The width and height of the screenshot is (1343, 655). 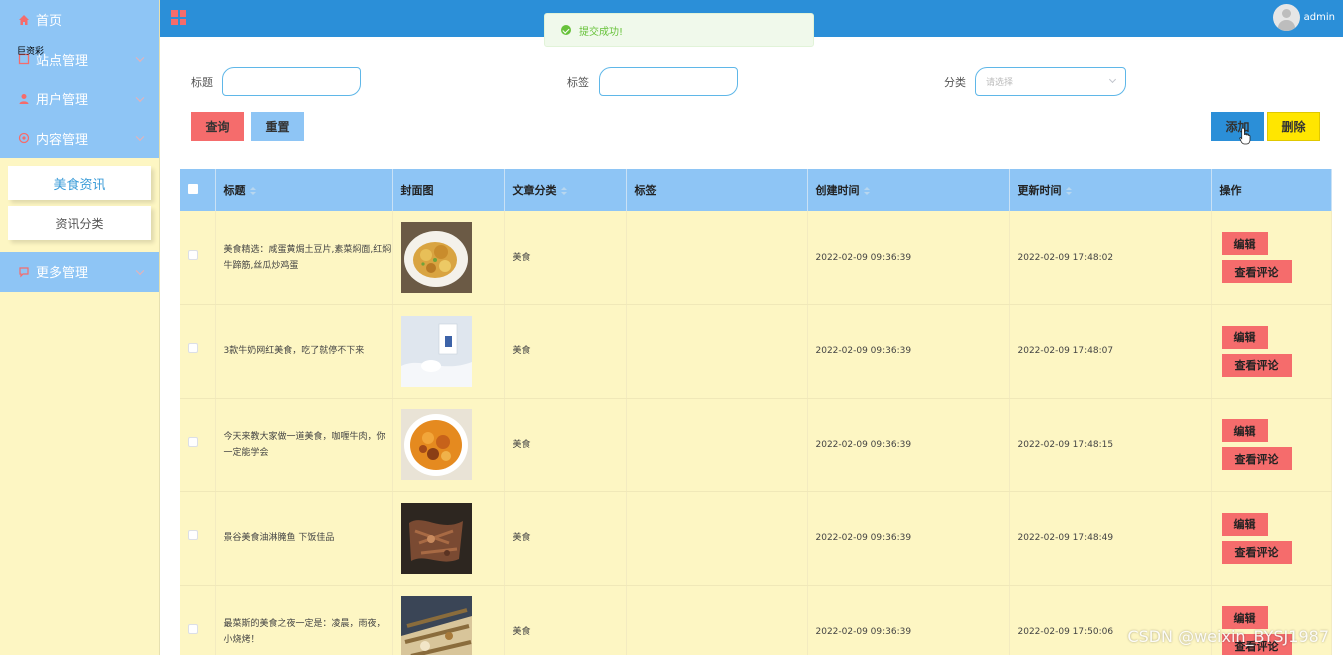 I want to click on sidebar-item-label: 首页, so click(x=49, y=22).